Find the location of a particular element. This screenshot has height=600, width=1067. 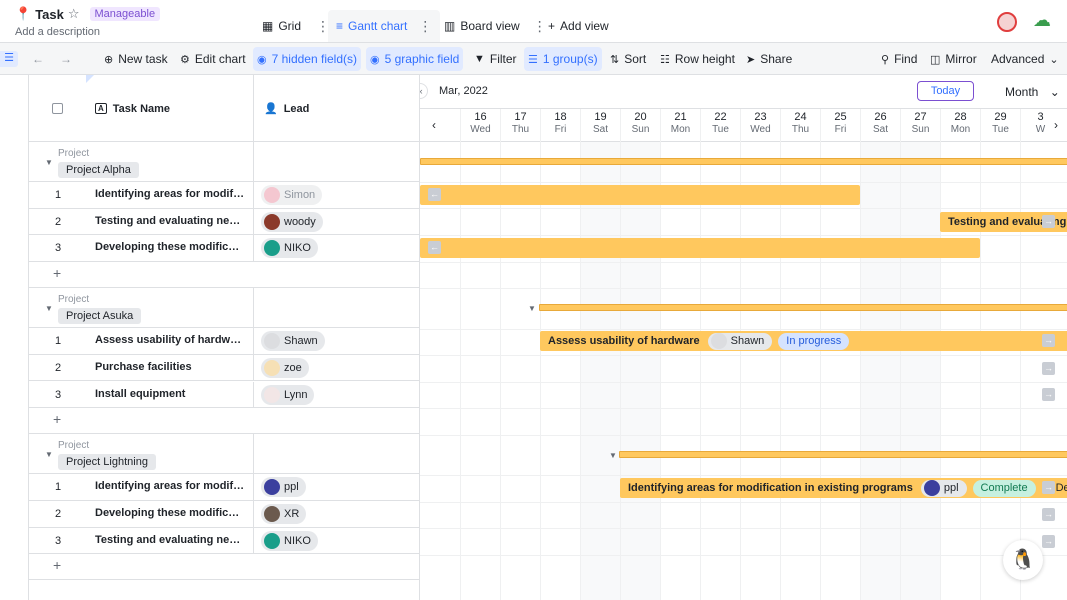

prev-icon: ‹ is located at coordinates (434, 125).